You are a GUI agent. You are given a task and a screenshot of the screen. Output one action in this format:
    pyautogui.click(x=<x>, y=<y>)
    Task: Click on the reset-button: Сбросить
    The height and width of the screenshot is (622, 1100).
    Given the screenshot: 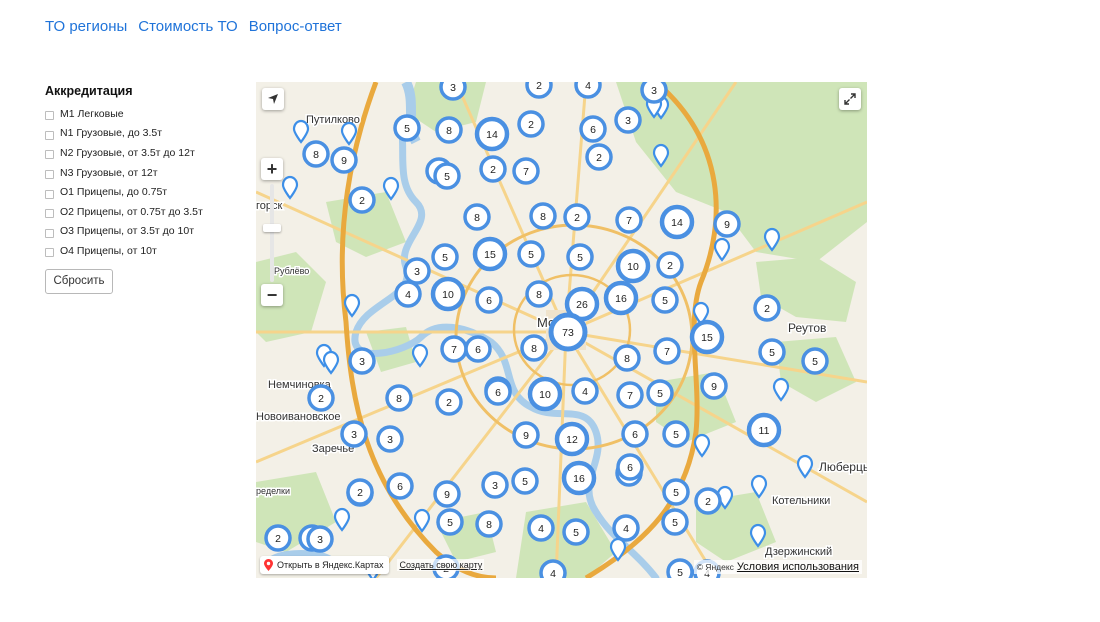 What is the action you would take?
    pyautogui.click(x=79, y=281)
    